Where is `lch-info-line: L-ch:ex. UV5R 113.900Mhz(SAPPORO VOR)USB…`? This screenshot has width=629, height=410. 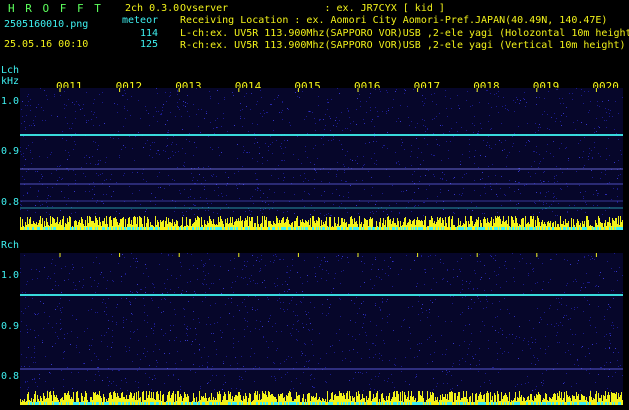
lch-info-line: L-ch:ex. UV5R 113.900Mhz(SAPPORO VOR)USB… is located at coordinates (404, 33).